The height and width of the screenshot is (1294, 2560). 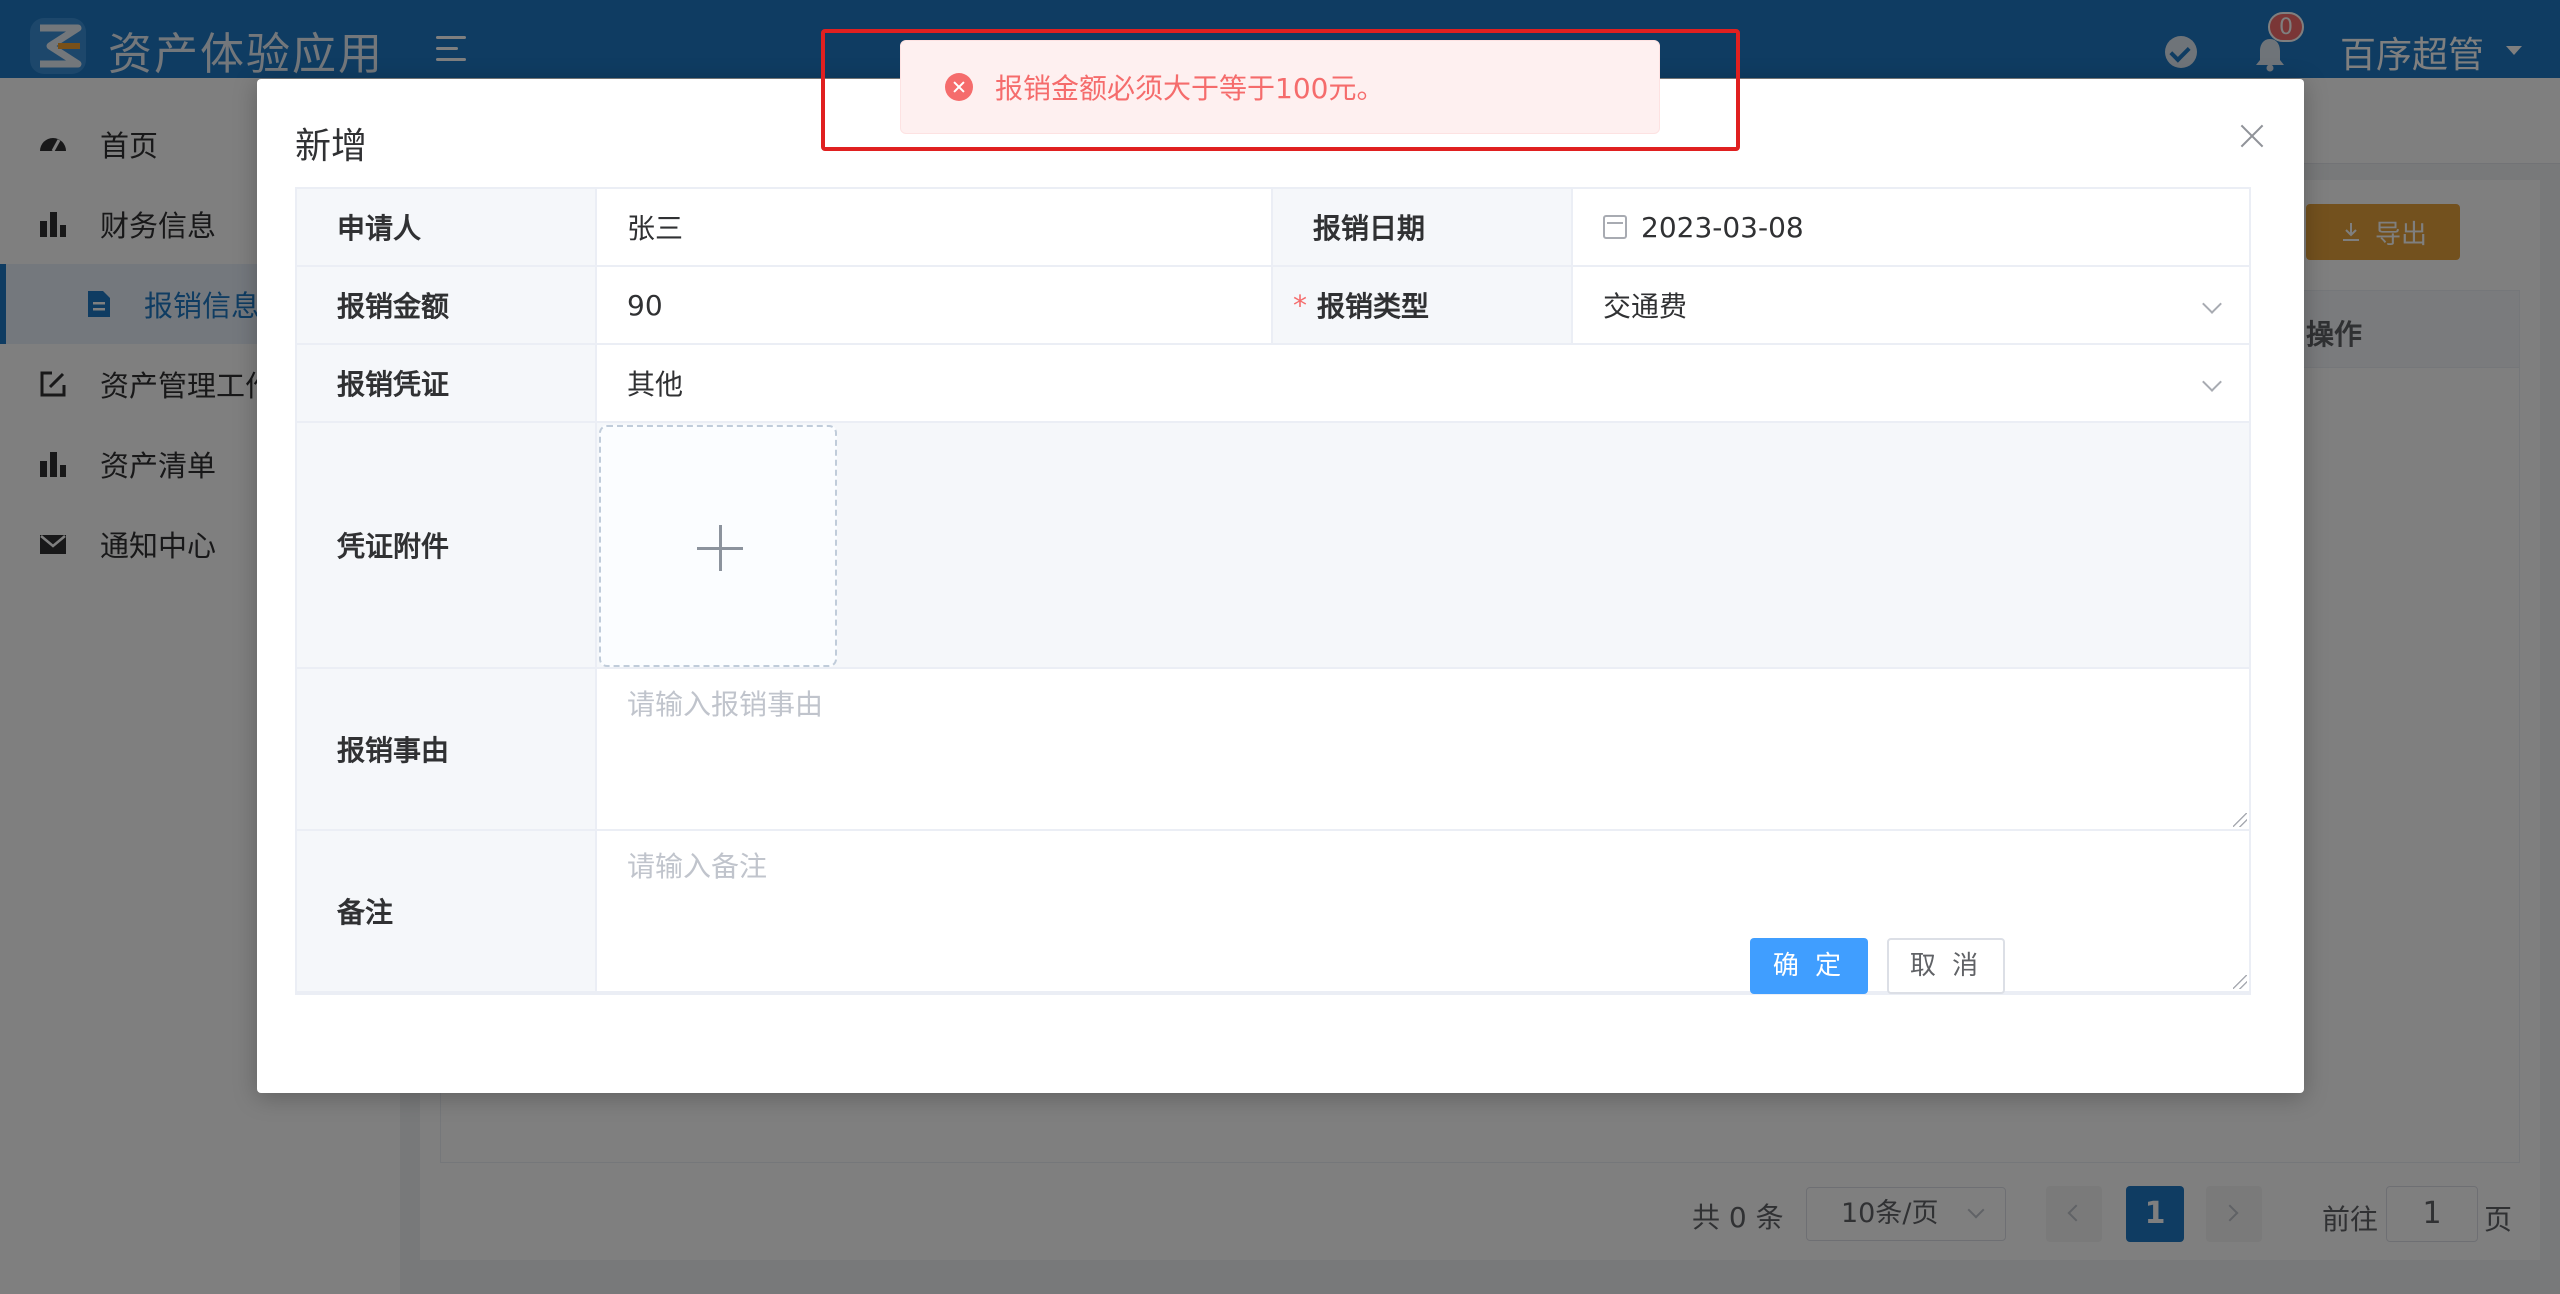 I want to click on applicant-field: 张三, so click(x=935, y=228).